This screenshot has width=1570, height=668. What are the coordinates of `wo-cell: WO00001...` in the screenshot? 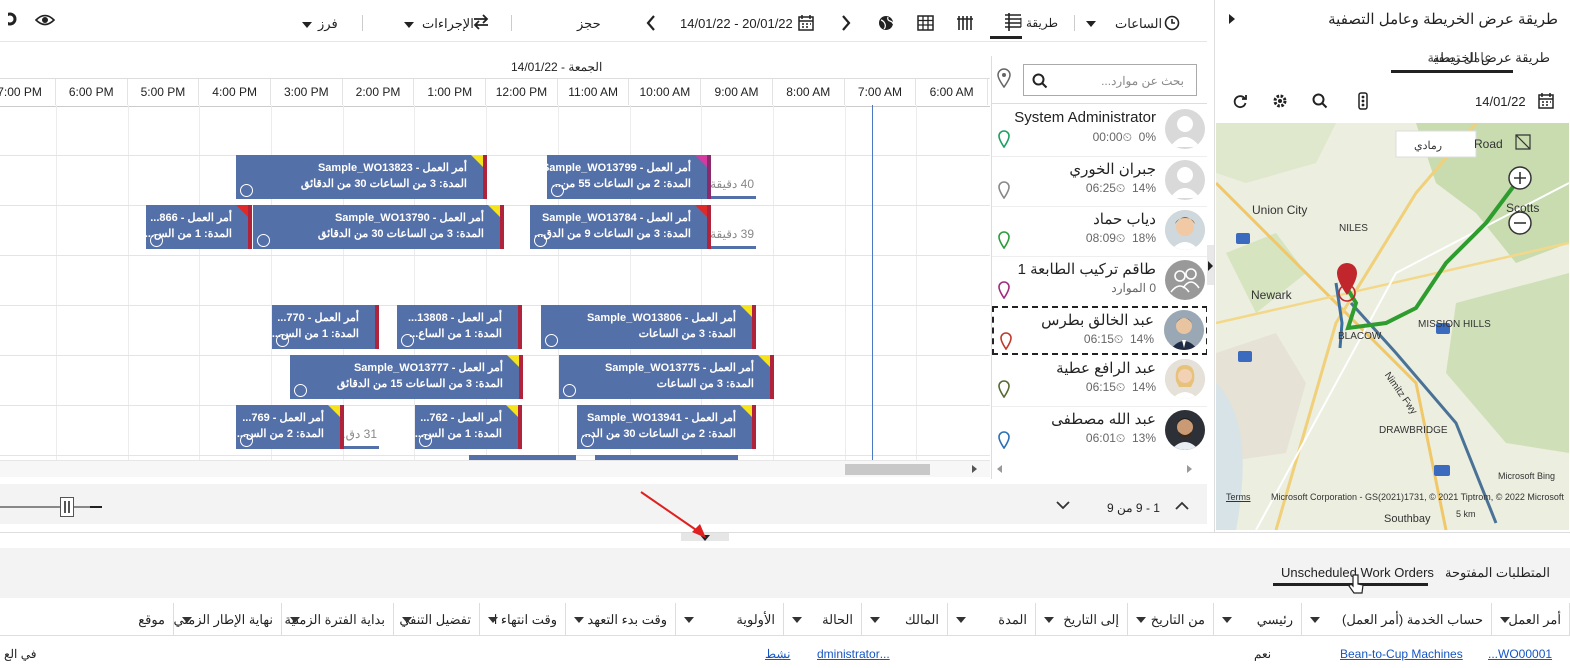 It's located at (1520, 654).